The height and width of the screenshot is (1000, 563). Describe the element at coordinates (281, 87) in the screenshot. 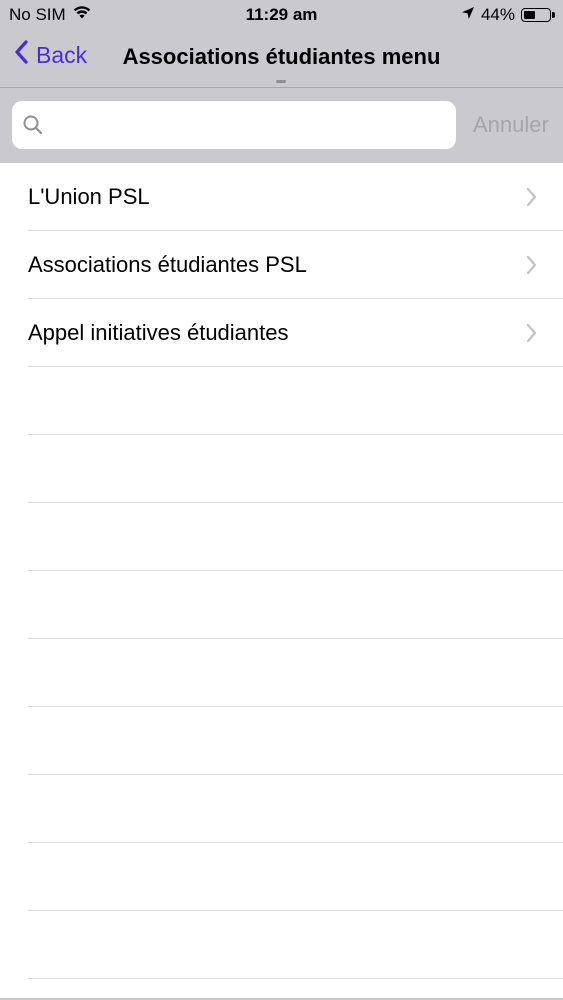

I see `nav-divider` at that location.